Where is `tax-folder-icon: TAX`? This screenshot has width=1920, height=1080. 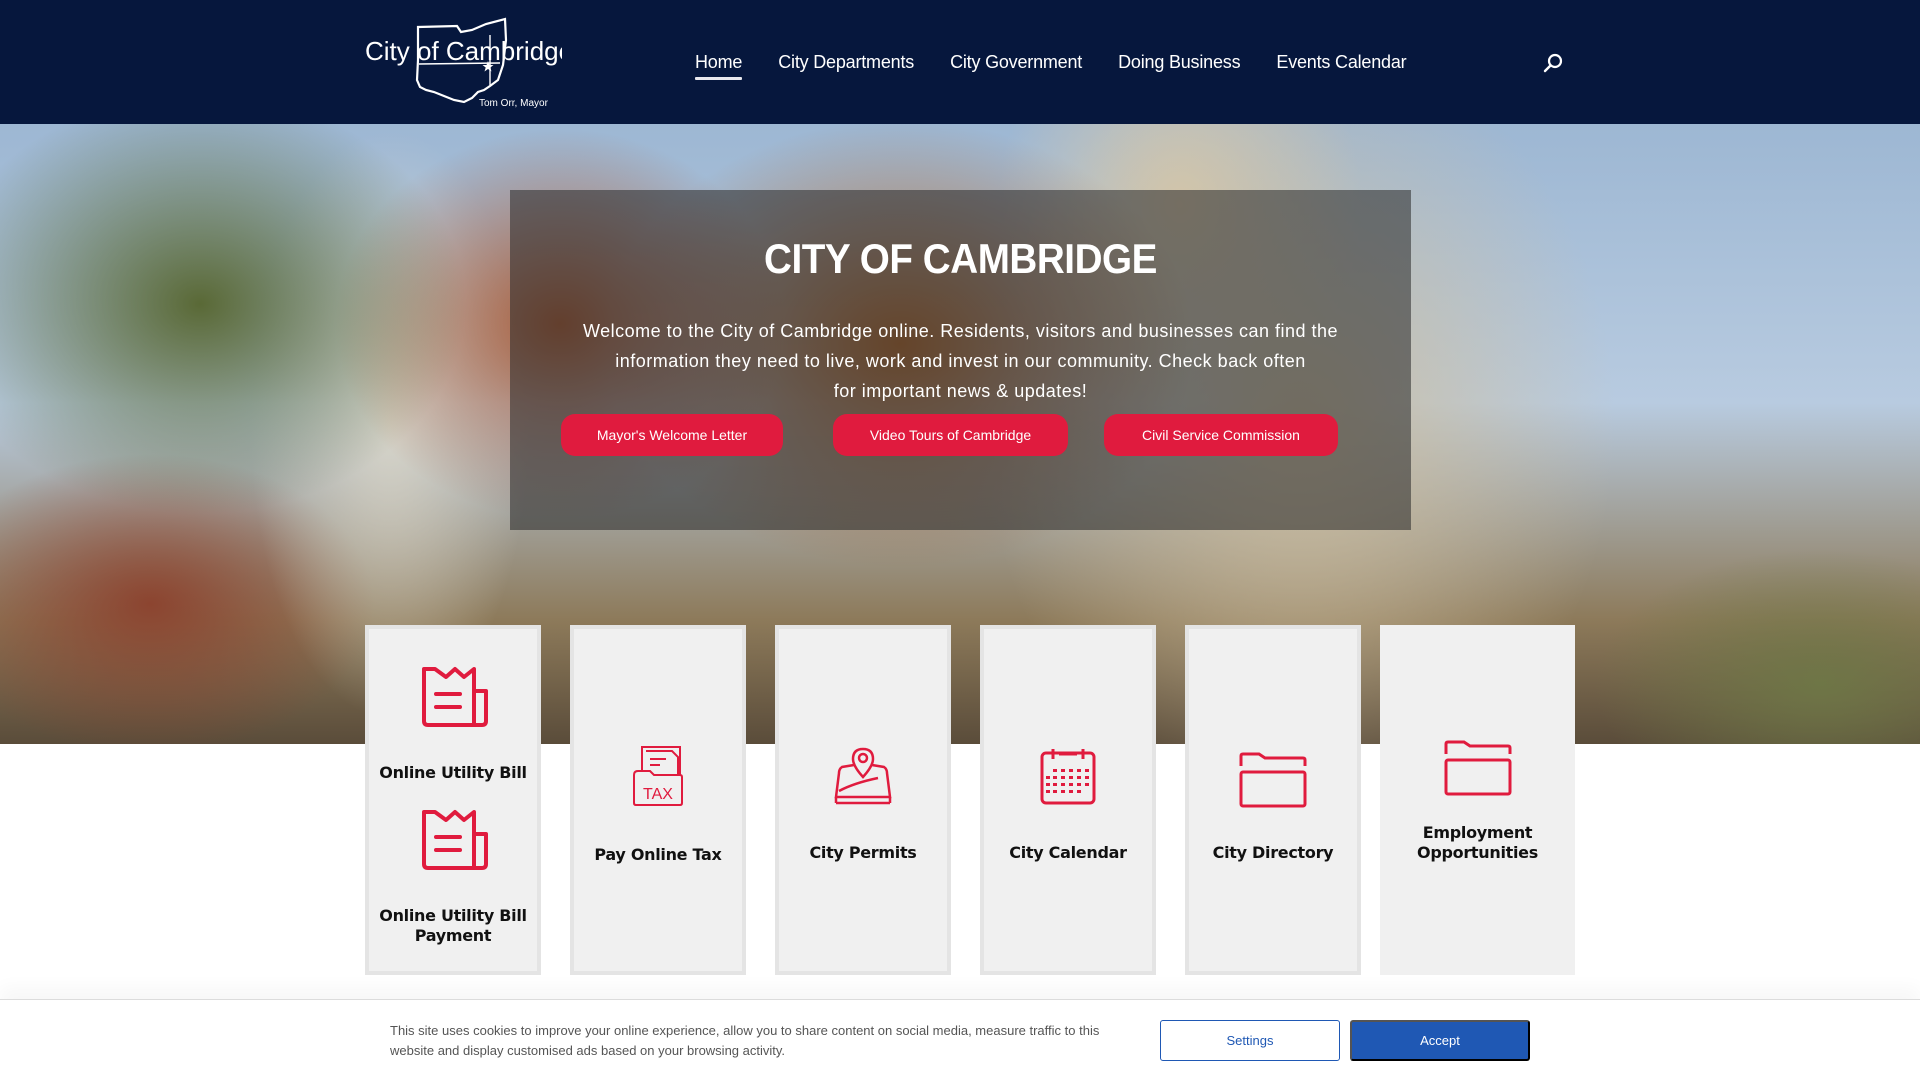
tax-folder-icon: TAX is located at coordinates (658, 776).